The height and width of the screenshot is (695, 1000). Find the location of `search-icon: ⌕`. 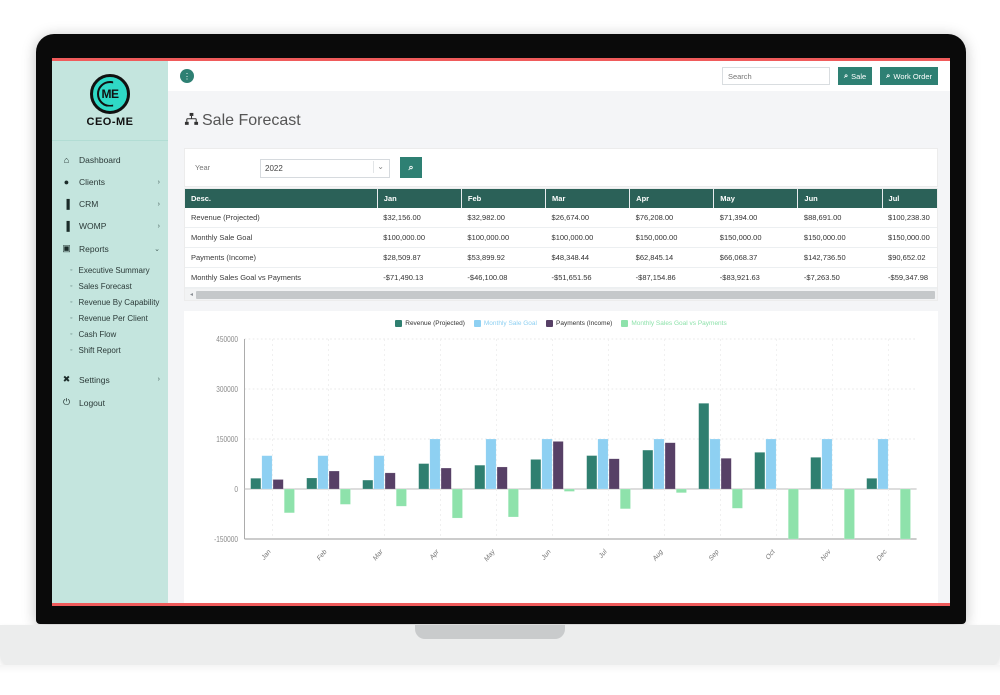

search-icon: ⌕ is located at coordinates (846, 75).